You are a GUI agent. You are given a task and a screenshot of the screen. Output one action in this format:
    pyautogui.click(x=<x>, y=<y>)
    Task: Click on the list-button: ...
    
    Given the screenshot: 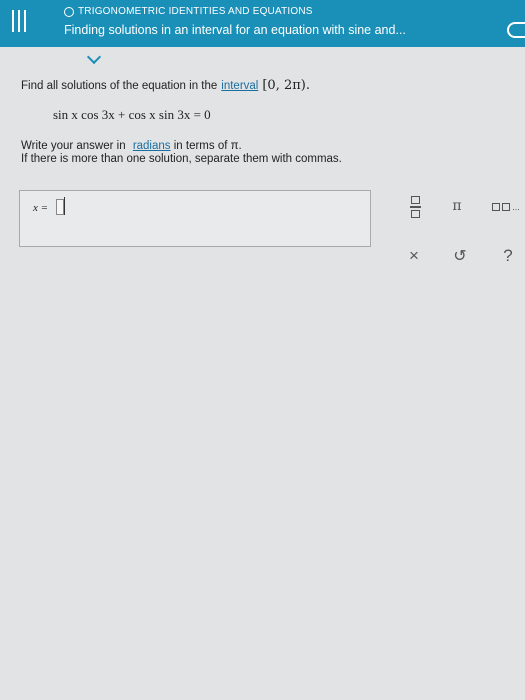 What is the action you would take?
    pyautogui.click(x=506, y=207)
    